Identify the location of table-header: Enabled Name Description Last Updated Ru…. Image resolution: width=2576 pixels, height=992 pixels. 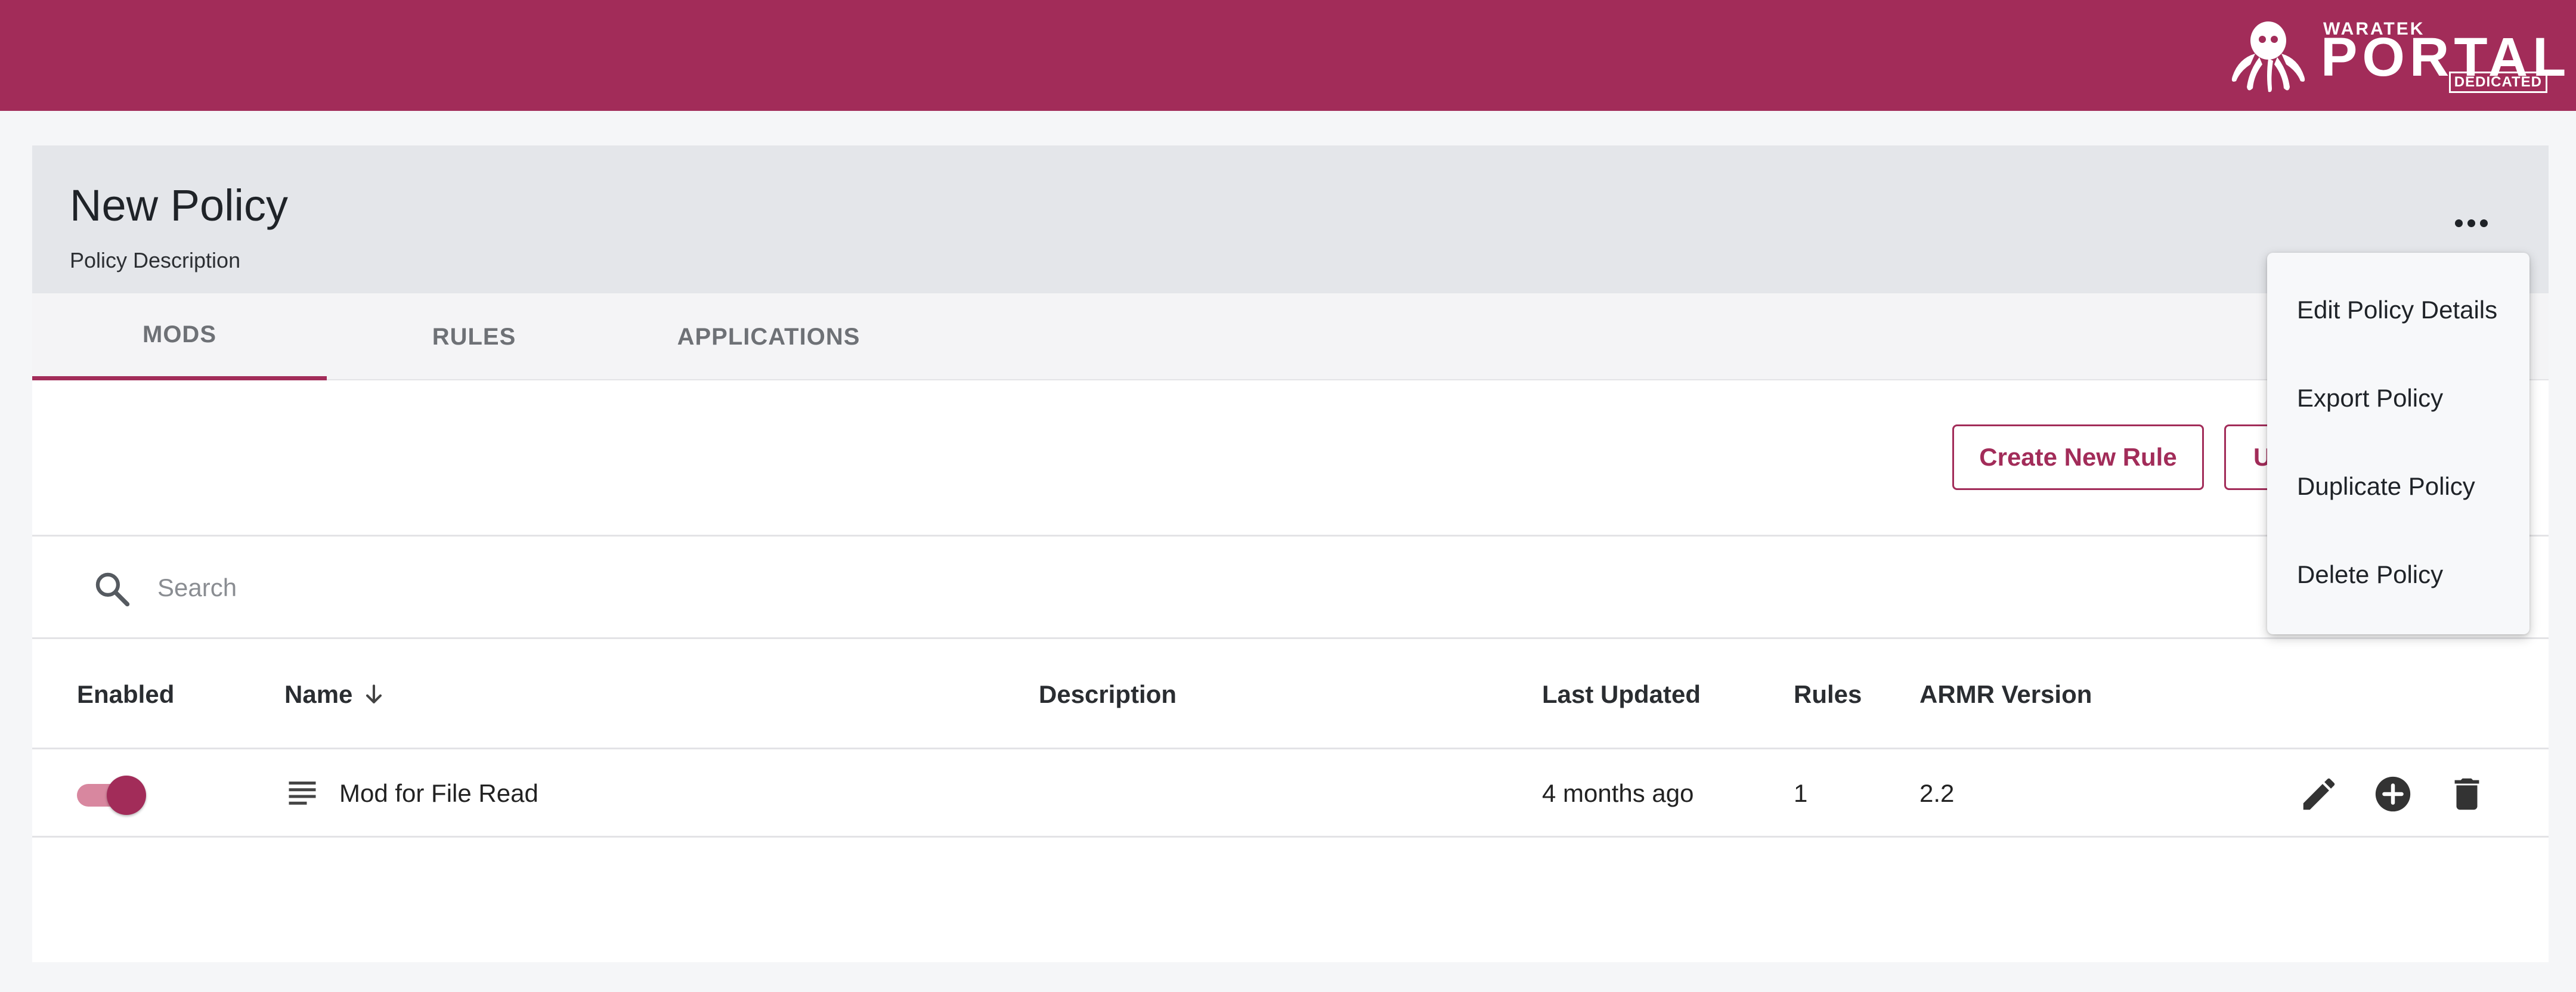
(1290, 694).